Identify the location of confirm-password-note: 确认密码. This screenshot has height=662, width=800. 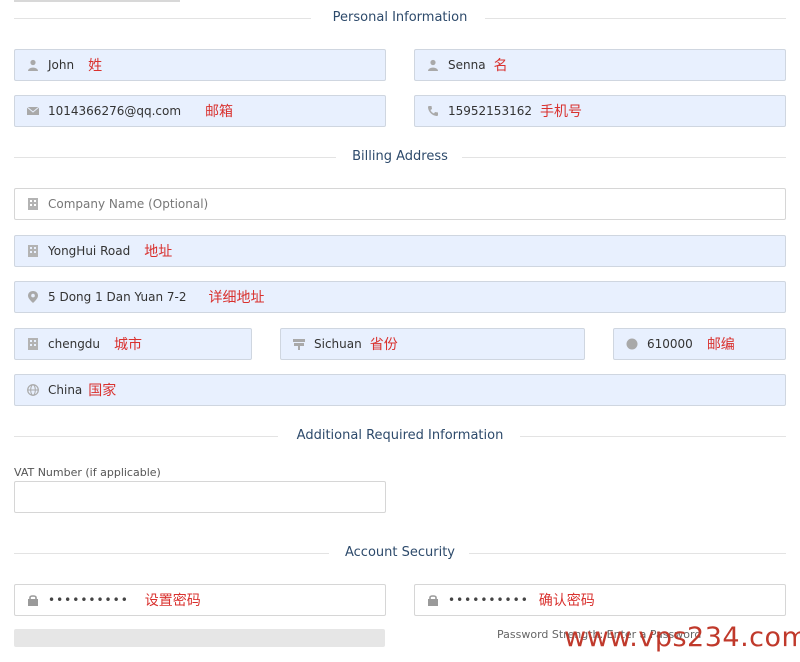
(566, 601).